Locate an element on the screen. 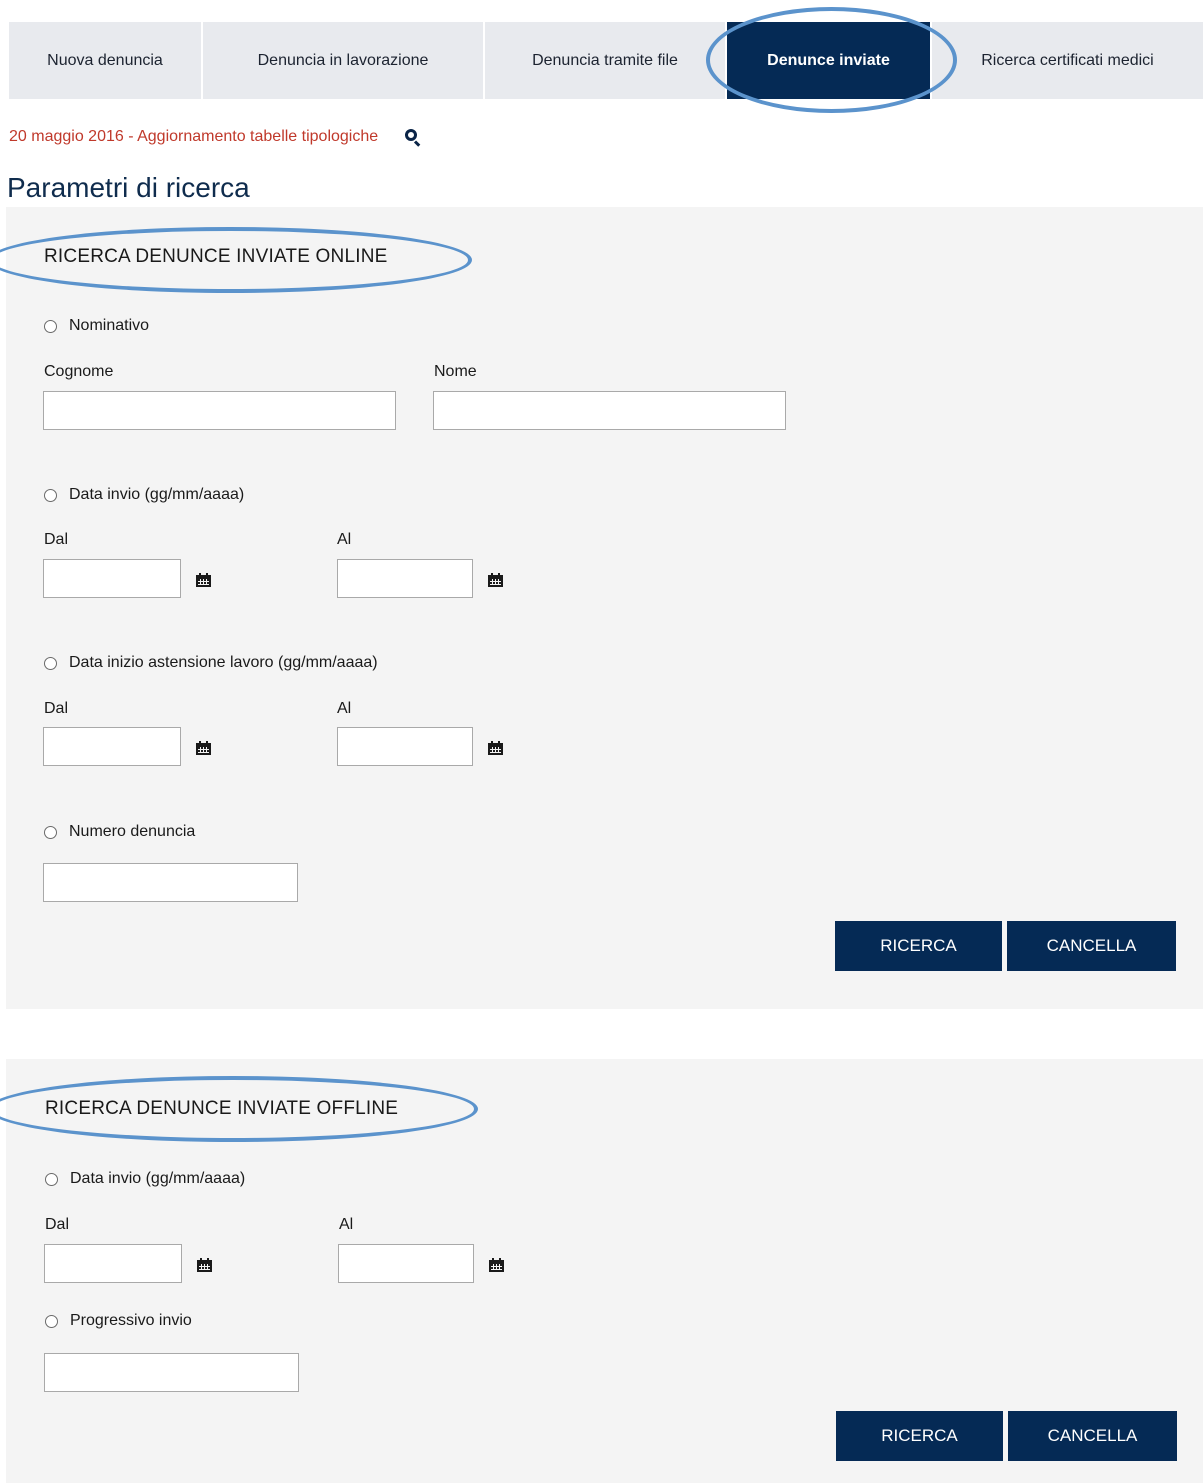 This screenshot has width=1203, height=1483. search-icon is located at coordinates (413, 137).